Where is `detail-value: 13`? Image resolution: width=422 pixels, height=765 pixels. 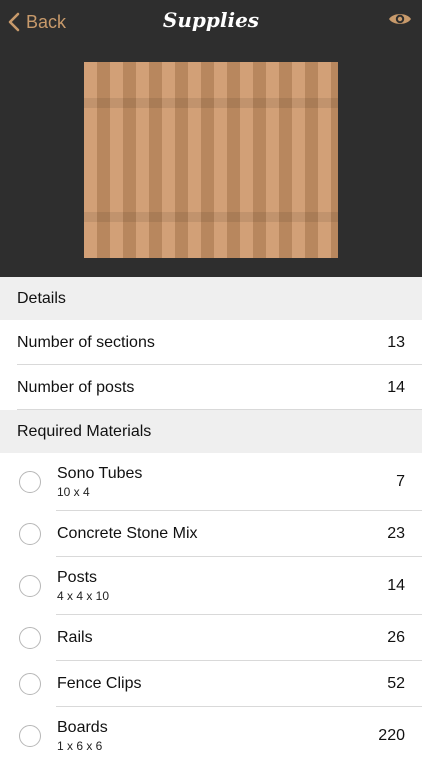 detail-value: 13 is located at coordinates (396, 342).